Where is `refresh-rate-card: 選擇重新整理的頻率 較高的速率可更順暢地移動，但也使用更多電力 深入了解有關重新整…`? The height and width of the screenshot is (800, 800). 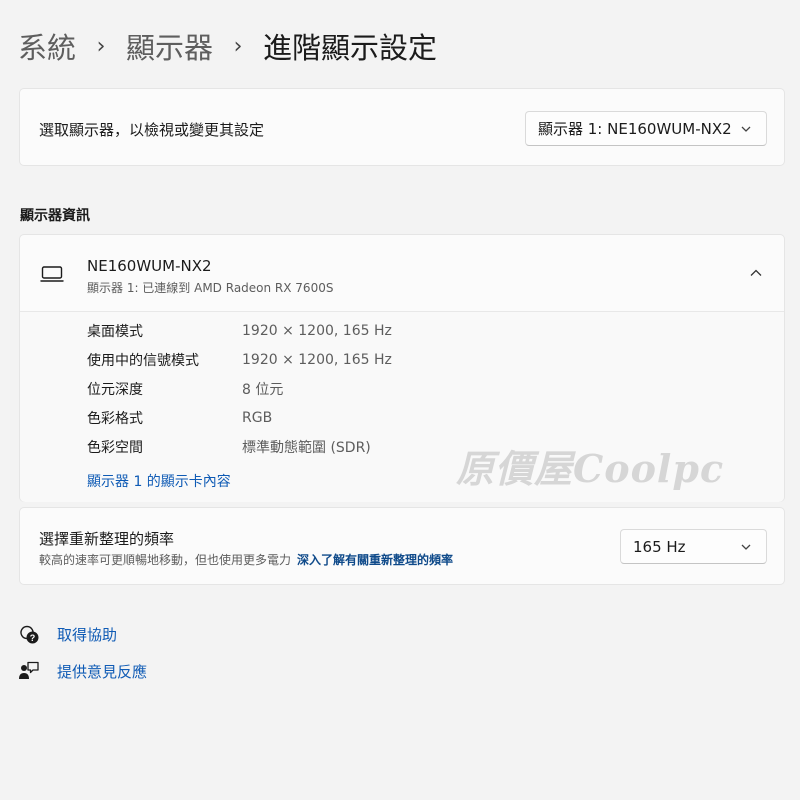
refresh-rate-card: 選擇重新整理的頻率 較高的速率可更順暢地移動，但也使用更多電力 深入了解有關重新整… is located at coordinates (402, 546).